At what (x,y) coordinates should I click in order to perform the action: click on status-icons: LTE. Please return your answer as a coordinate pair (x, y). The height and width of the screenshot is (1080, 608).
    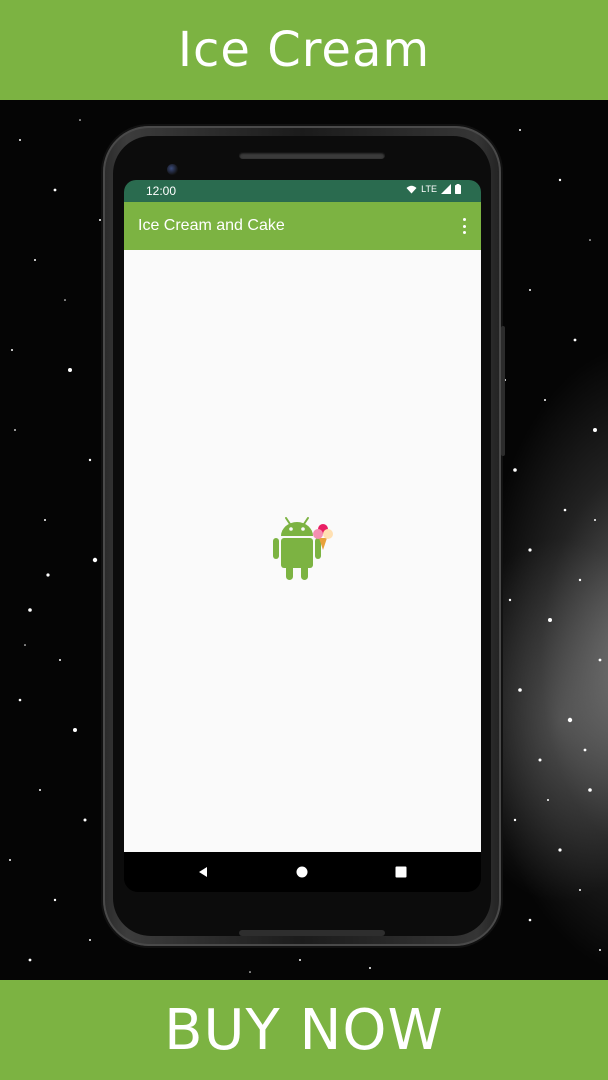
    Looking at the image, I should click on (433, 189).